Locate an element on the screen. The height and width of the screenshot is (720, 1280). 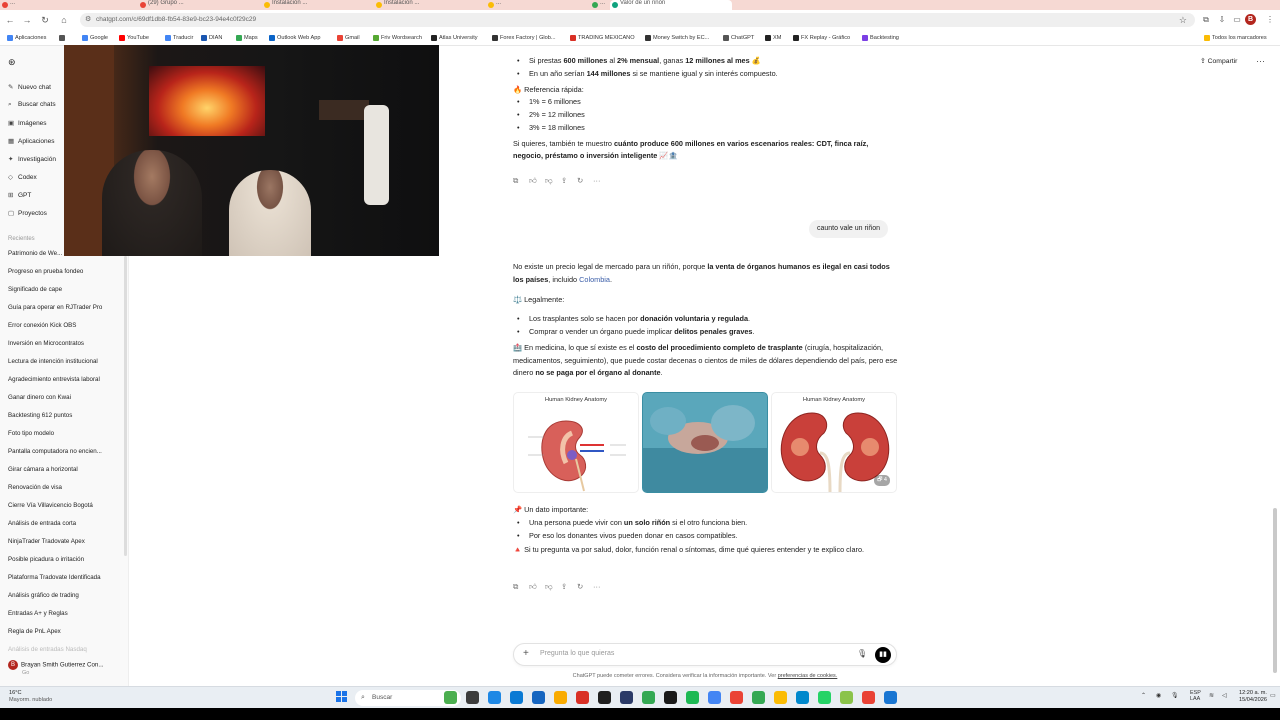
downloads-icon: ⇩ is located at coordinates (1222, 20).